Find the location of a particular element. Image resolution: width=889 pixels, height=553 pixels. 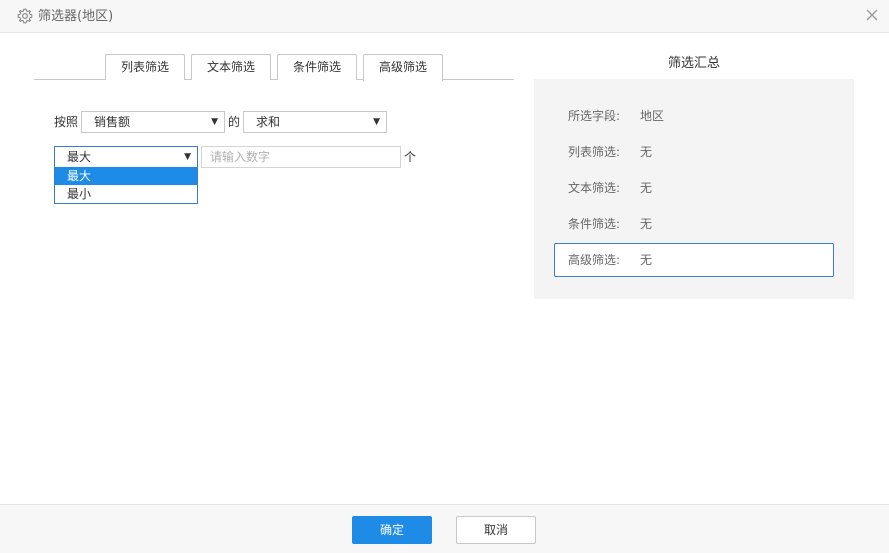

summary-key: 文本筛选: is located at coordinates (594, 188).